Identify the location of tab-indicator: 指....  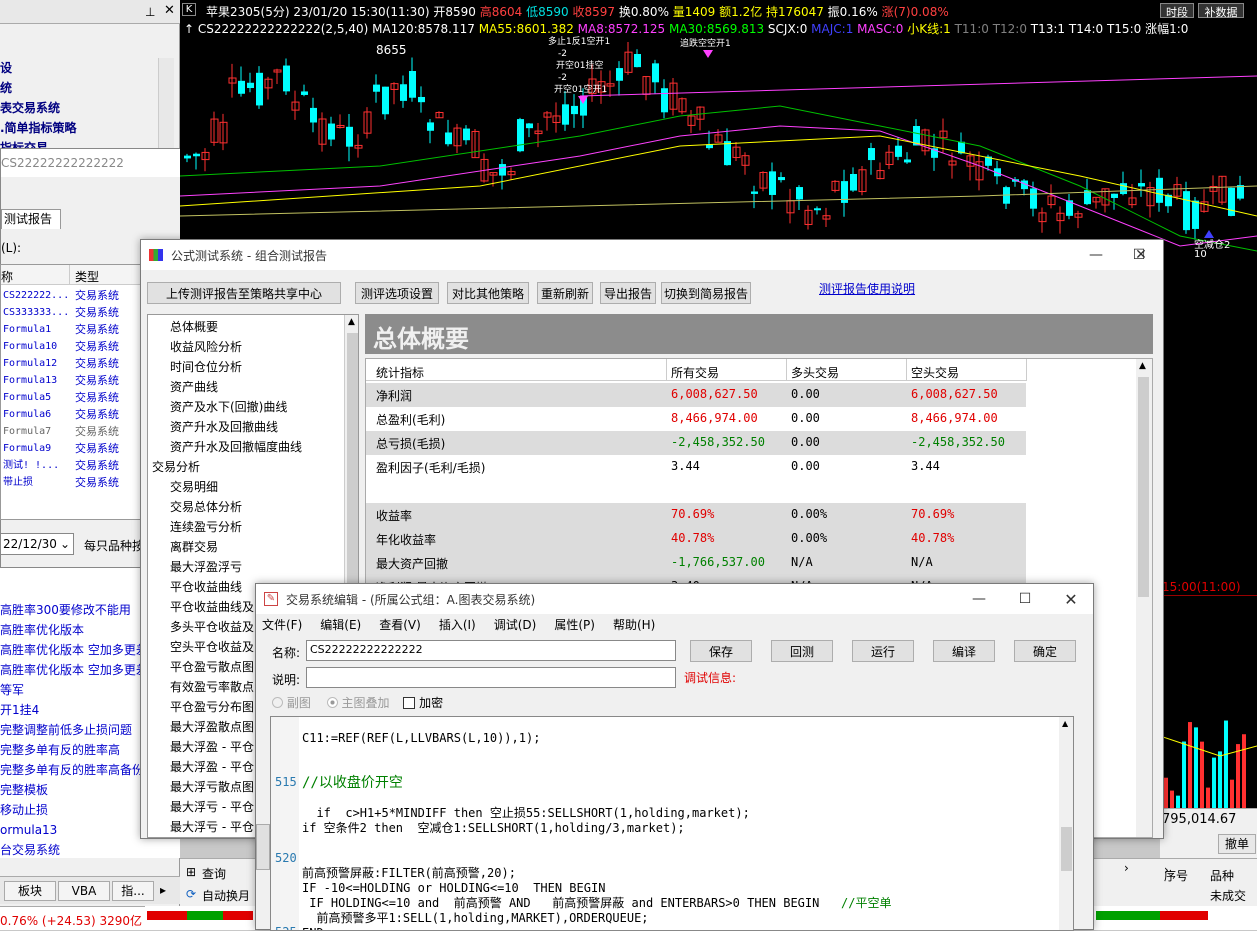
(133, 891).